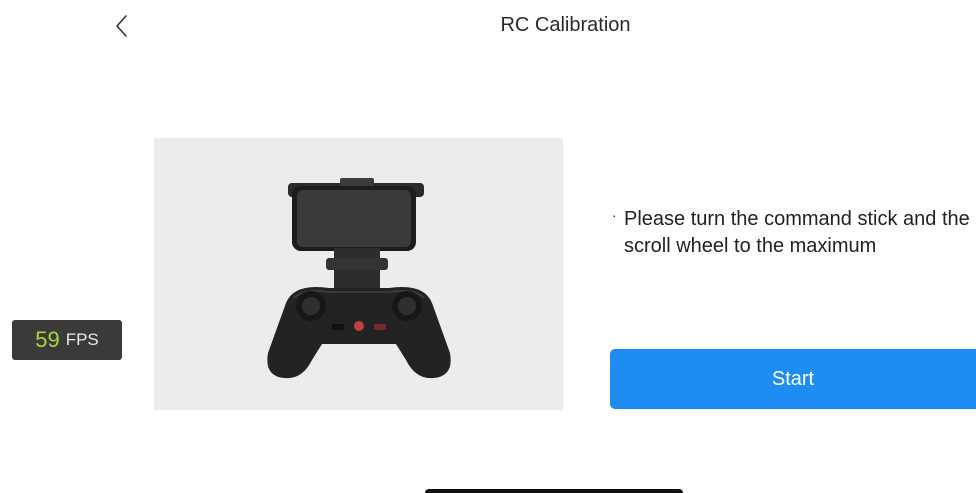 The width and height of the screenshot is (976, 493). I want to click on home-indicator, so click(554, 491).